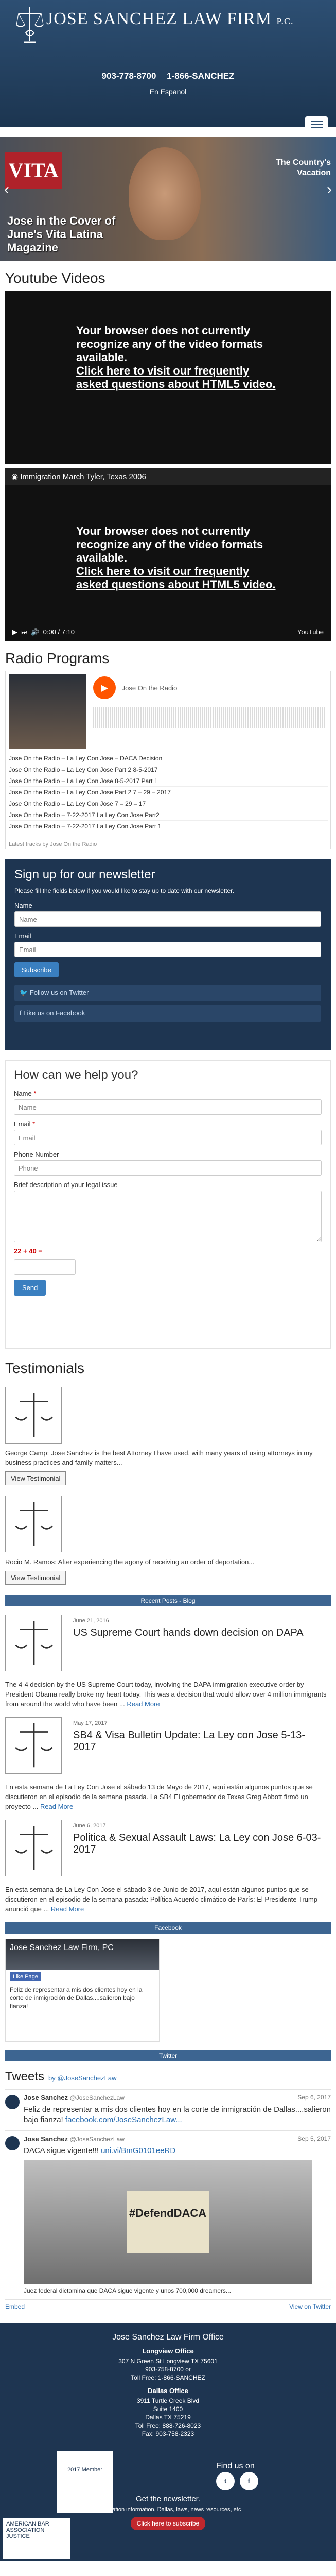 The width and height of the screenshot is (336, 2576). Describe the element at coordinates (311, 632) in the screenshot. I see `youtube-logo: YouTube` at that location.